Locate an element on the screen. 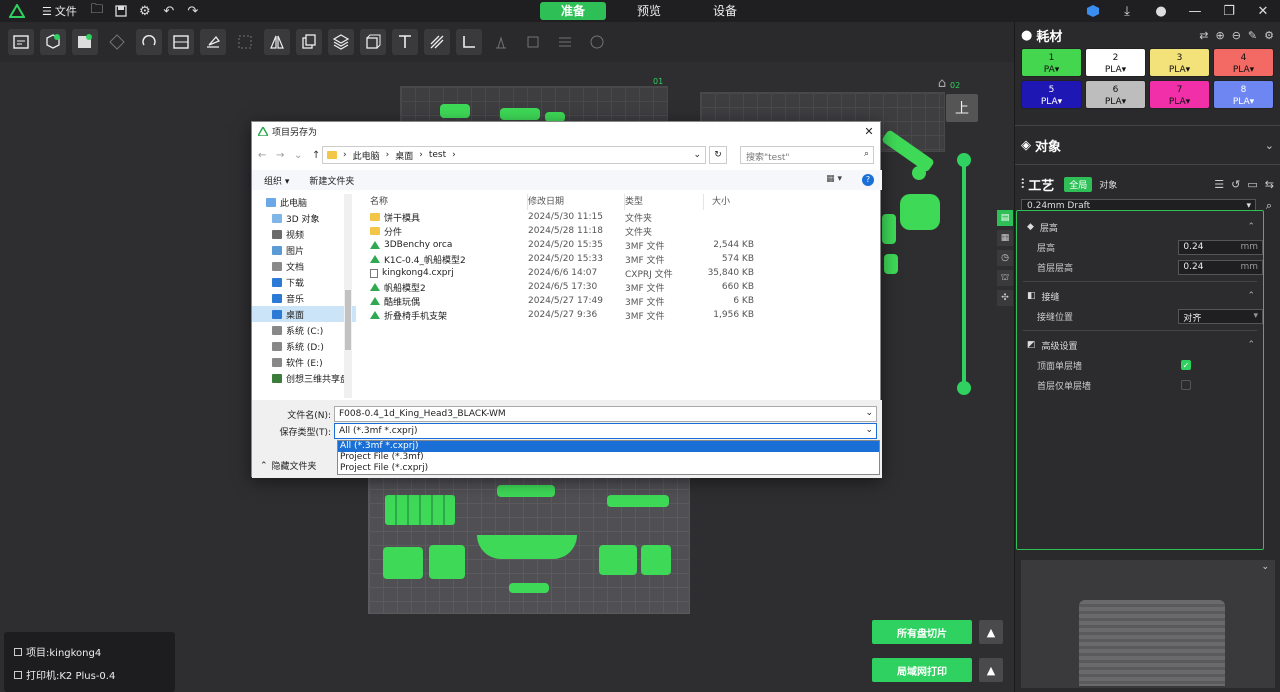  forward-arrow-icon: → is located at coordinates (282, 155).